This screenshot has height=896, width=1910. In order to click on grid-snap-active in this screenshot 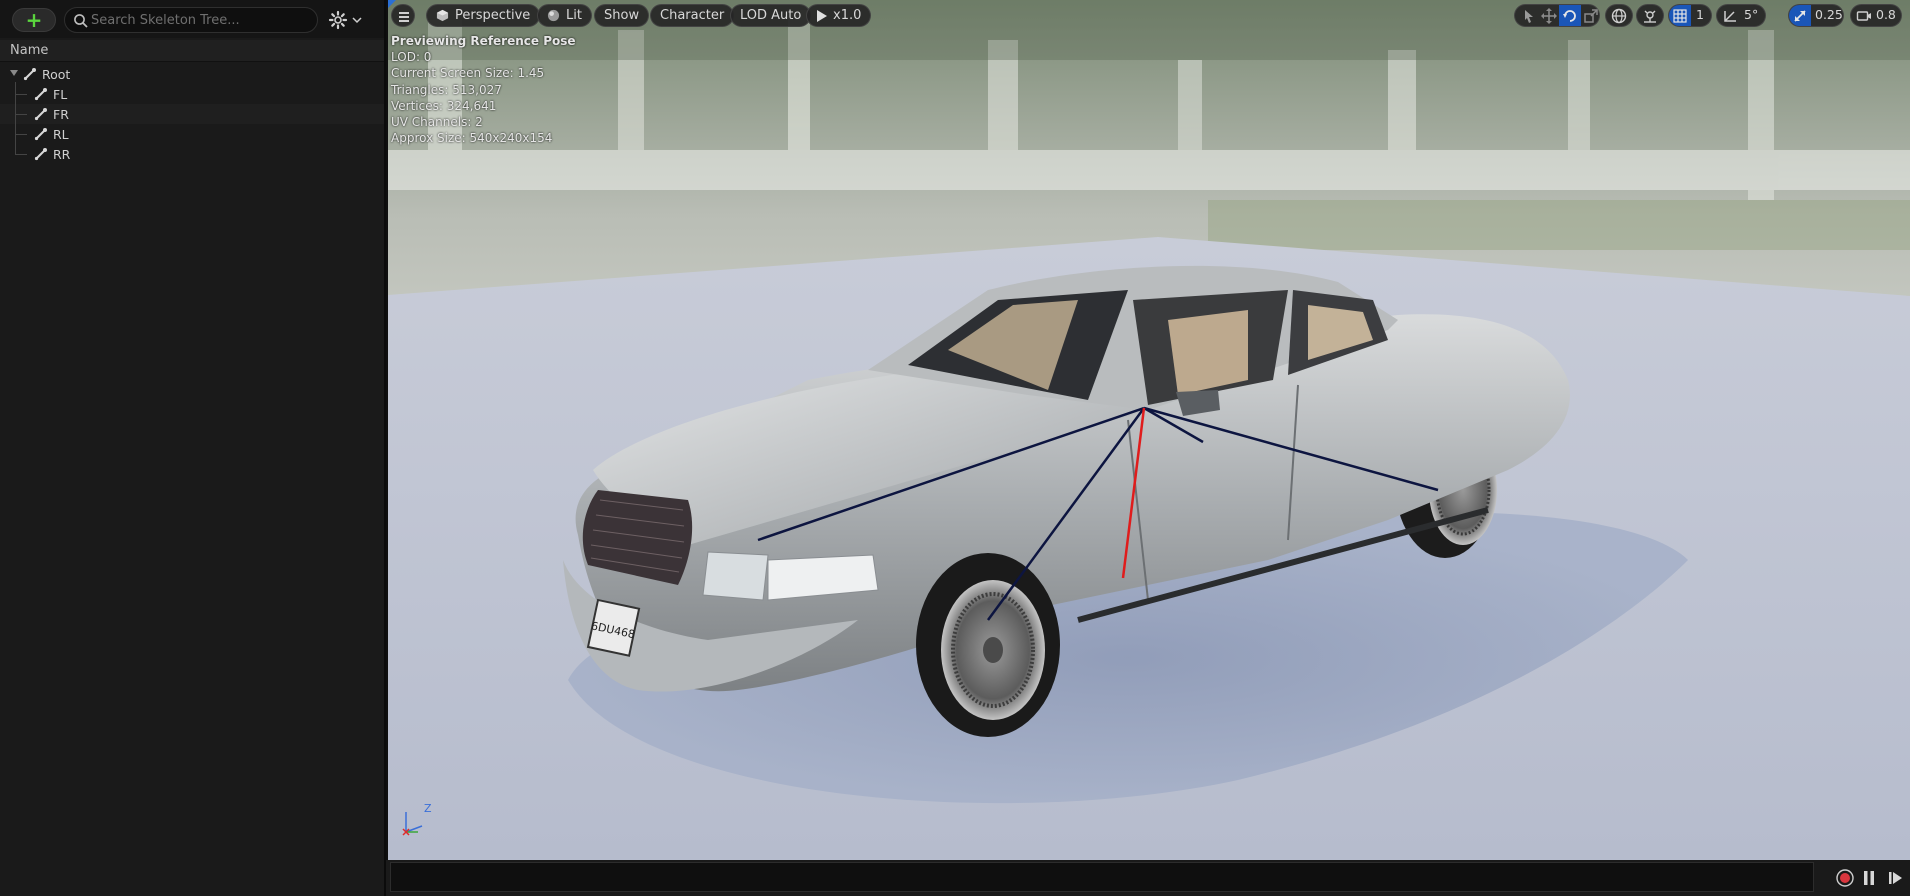, I will do `click(1680, 15)`.